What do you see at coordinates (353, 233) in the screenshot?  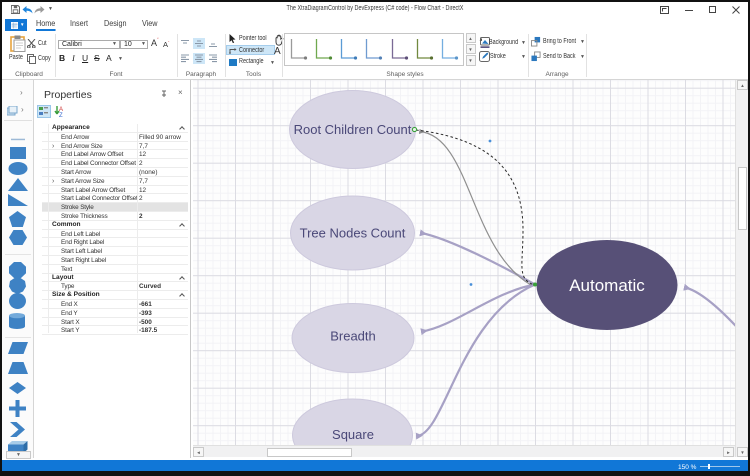 I see `svg-text: Tree Nodes Count` at bounding box center [353, 233].